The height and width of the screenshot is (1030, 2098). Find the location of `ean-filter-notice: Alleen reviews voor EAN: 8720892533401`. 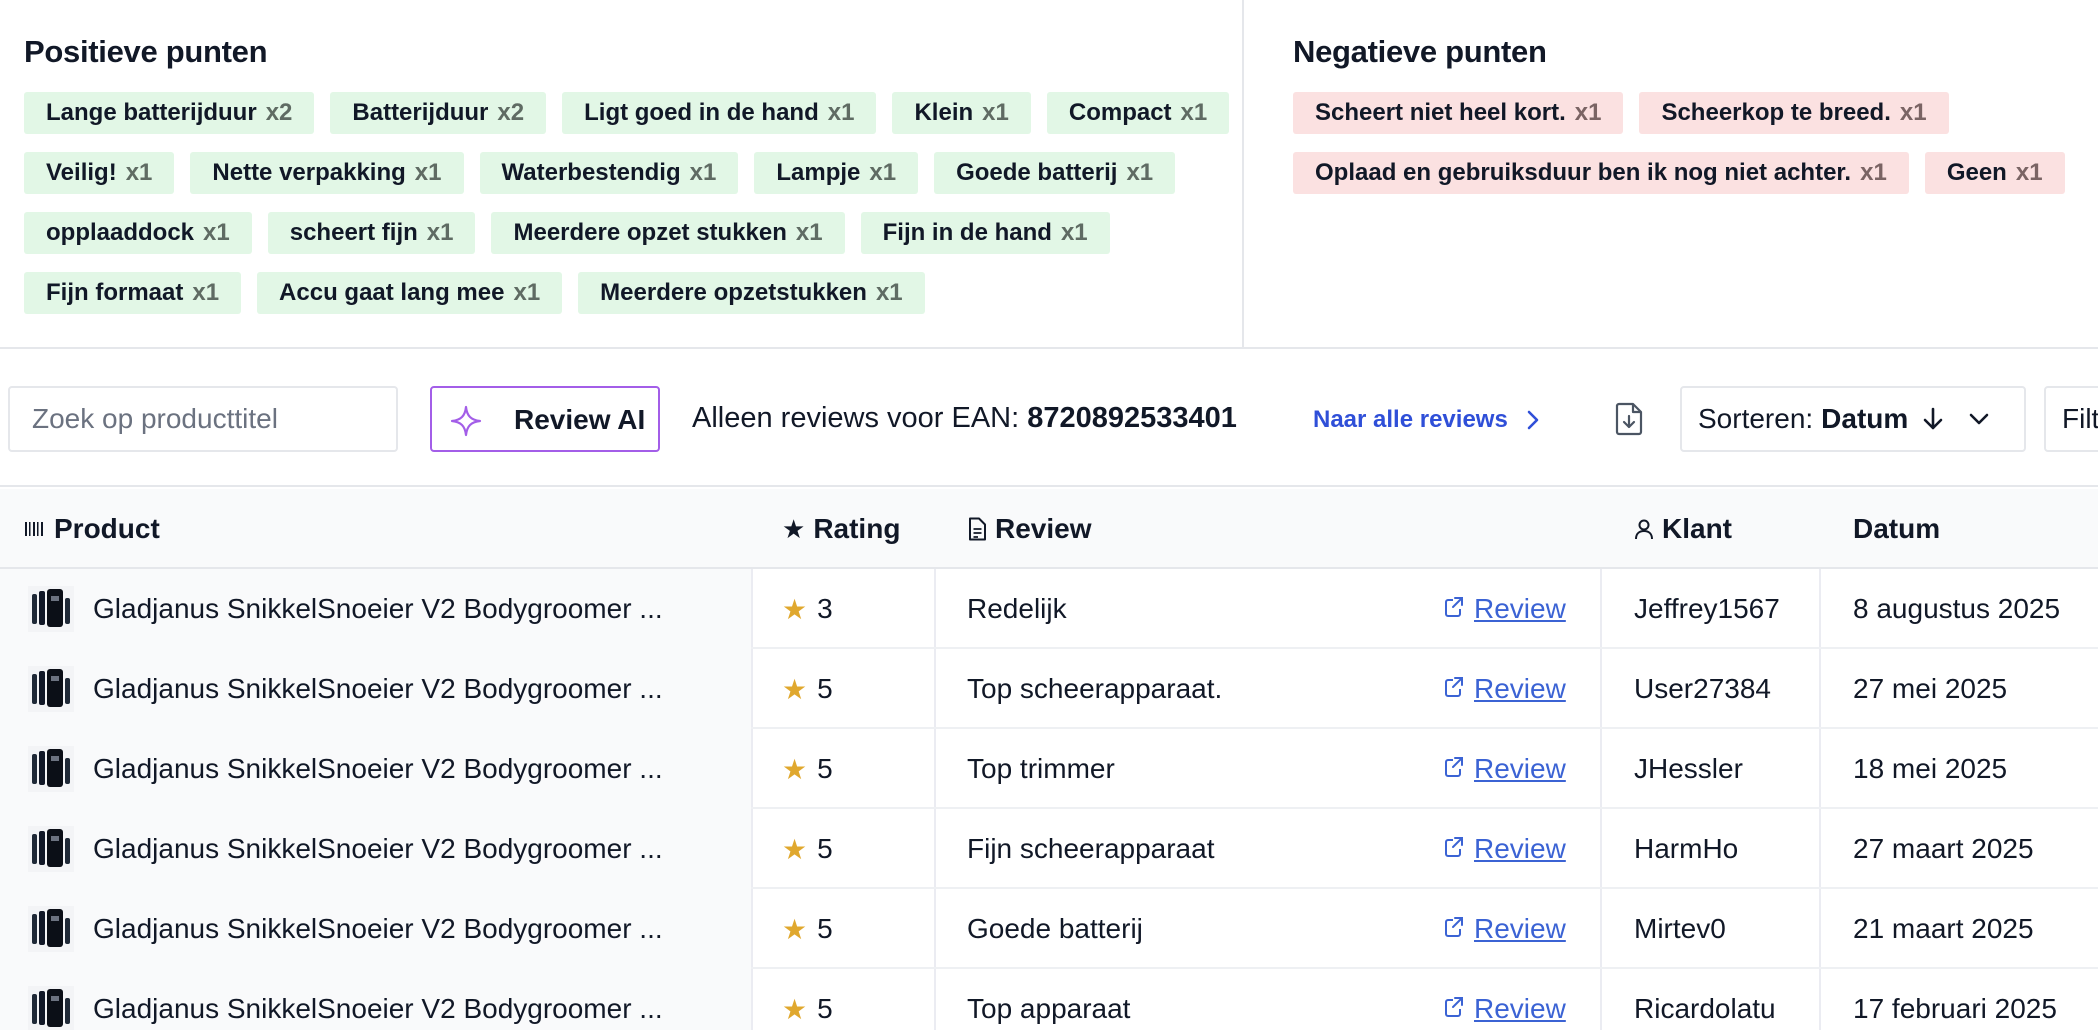

ean-filter-notice: Alleen reviews voor EAN: 8720892533401 is located at coordinates (964, 418).